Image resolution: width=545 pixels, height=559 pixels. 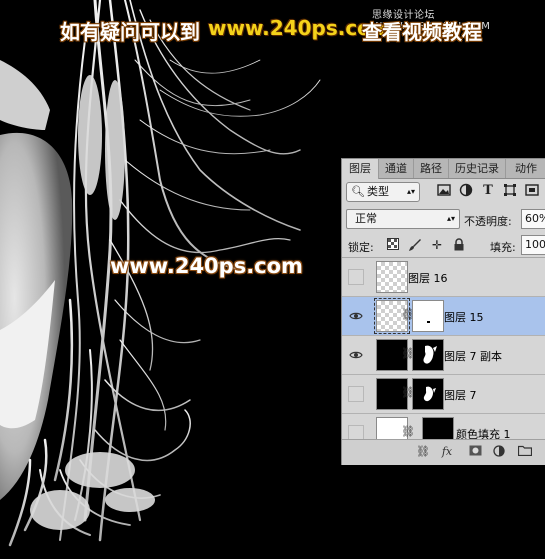 I want to click on layer-row: ⛓︎ 图层 7 副本, so click(x=443, y=355).